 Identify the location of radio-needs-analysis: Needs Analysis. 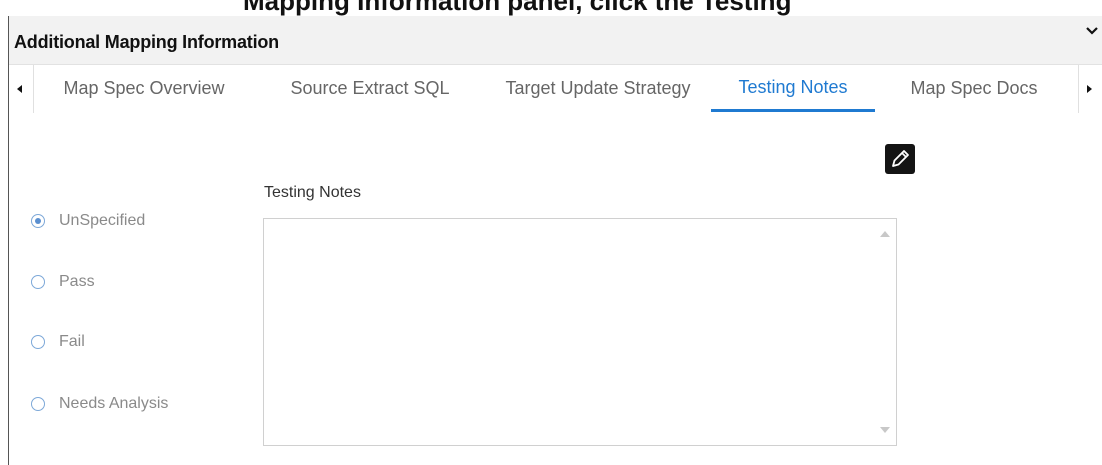
(99, 404).